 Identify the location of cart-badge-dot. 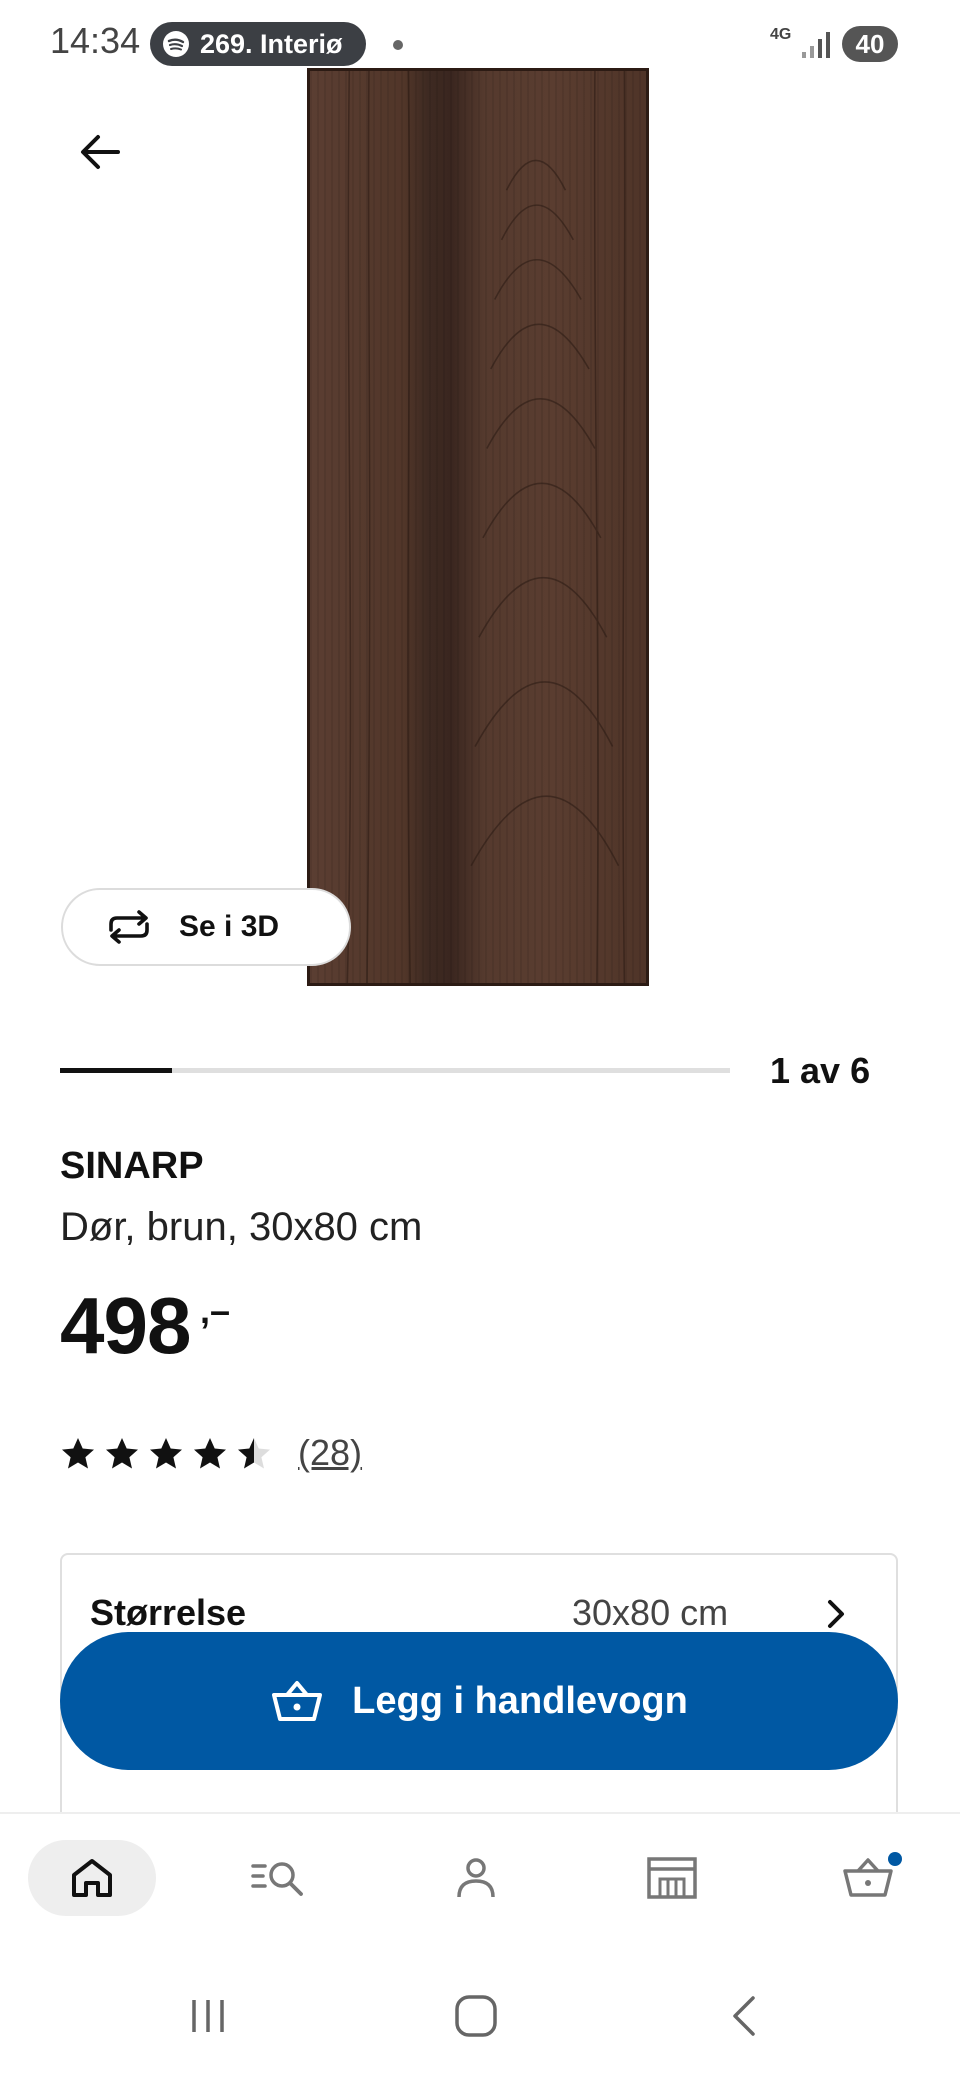
(895, 1859).